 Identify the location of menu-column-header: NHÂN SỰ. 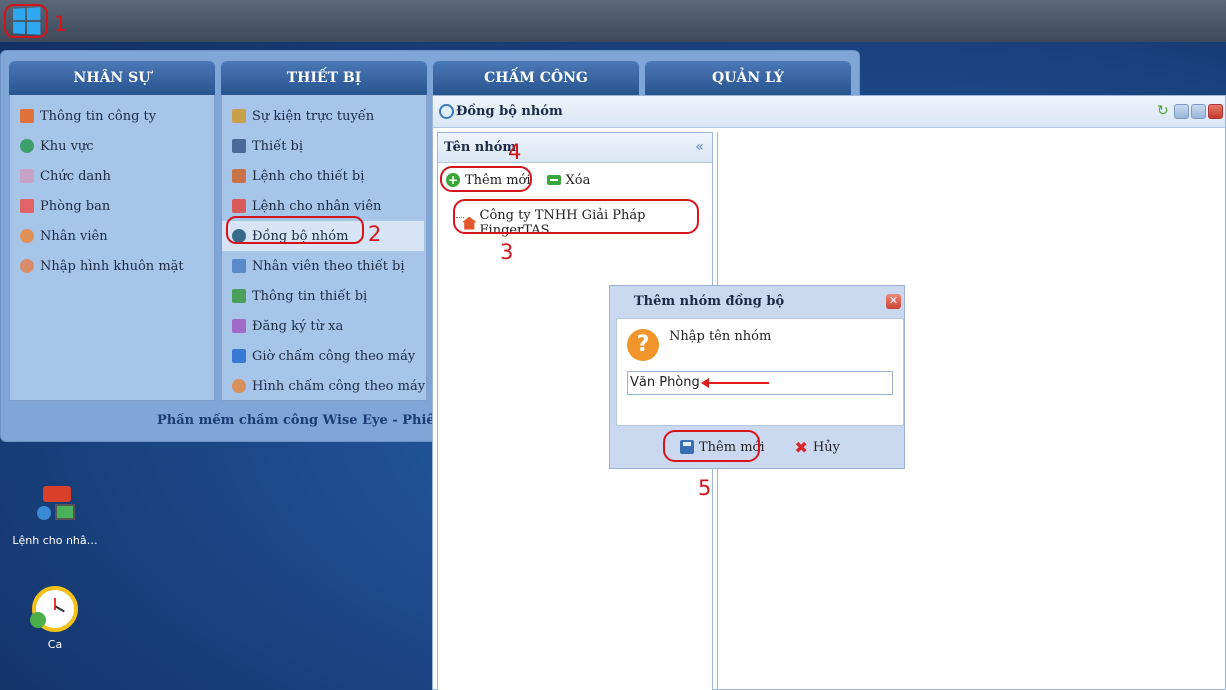
(112, 78).